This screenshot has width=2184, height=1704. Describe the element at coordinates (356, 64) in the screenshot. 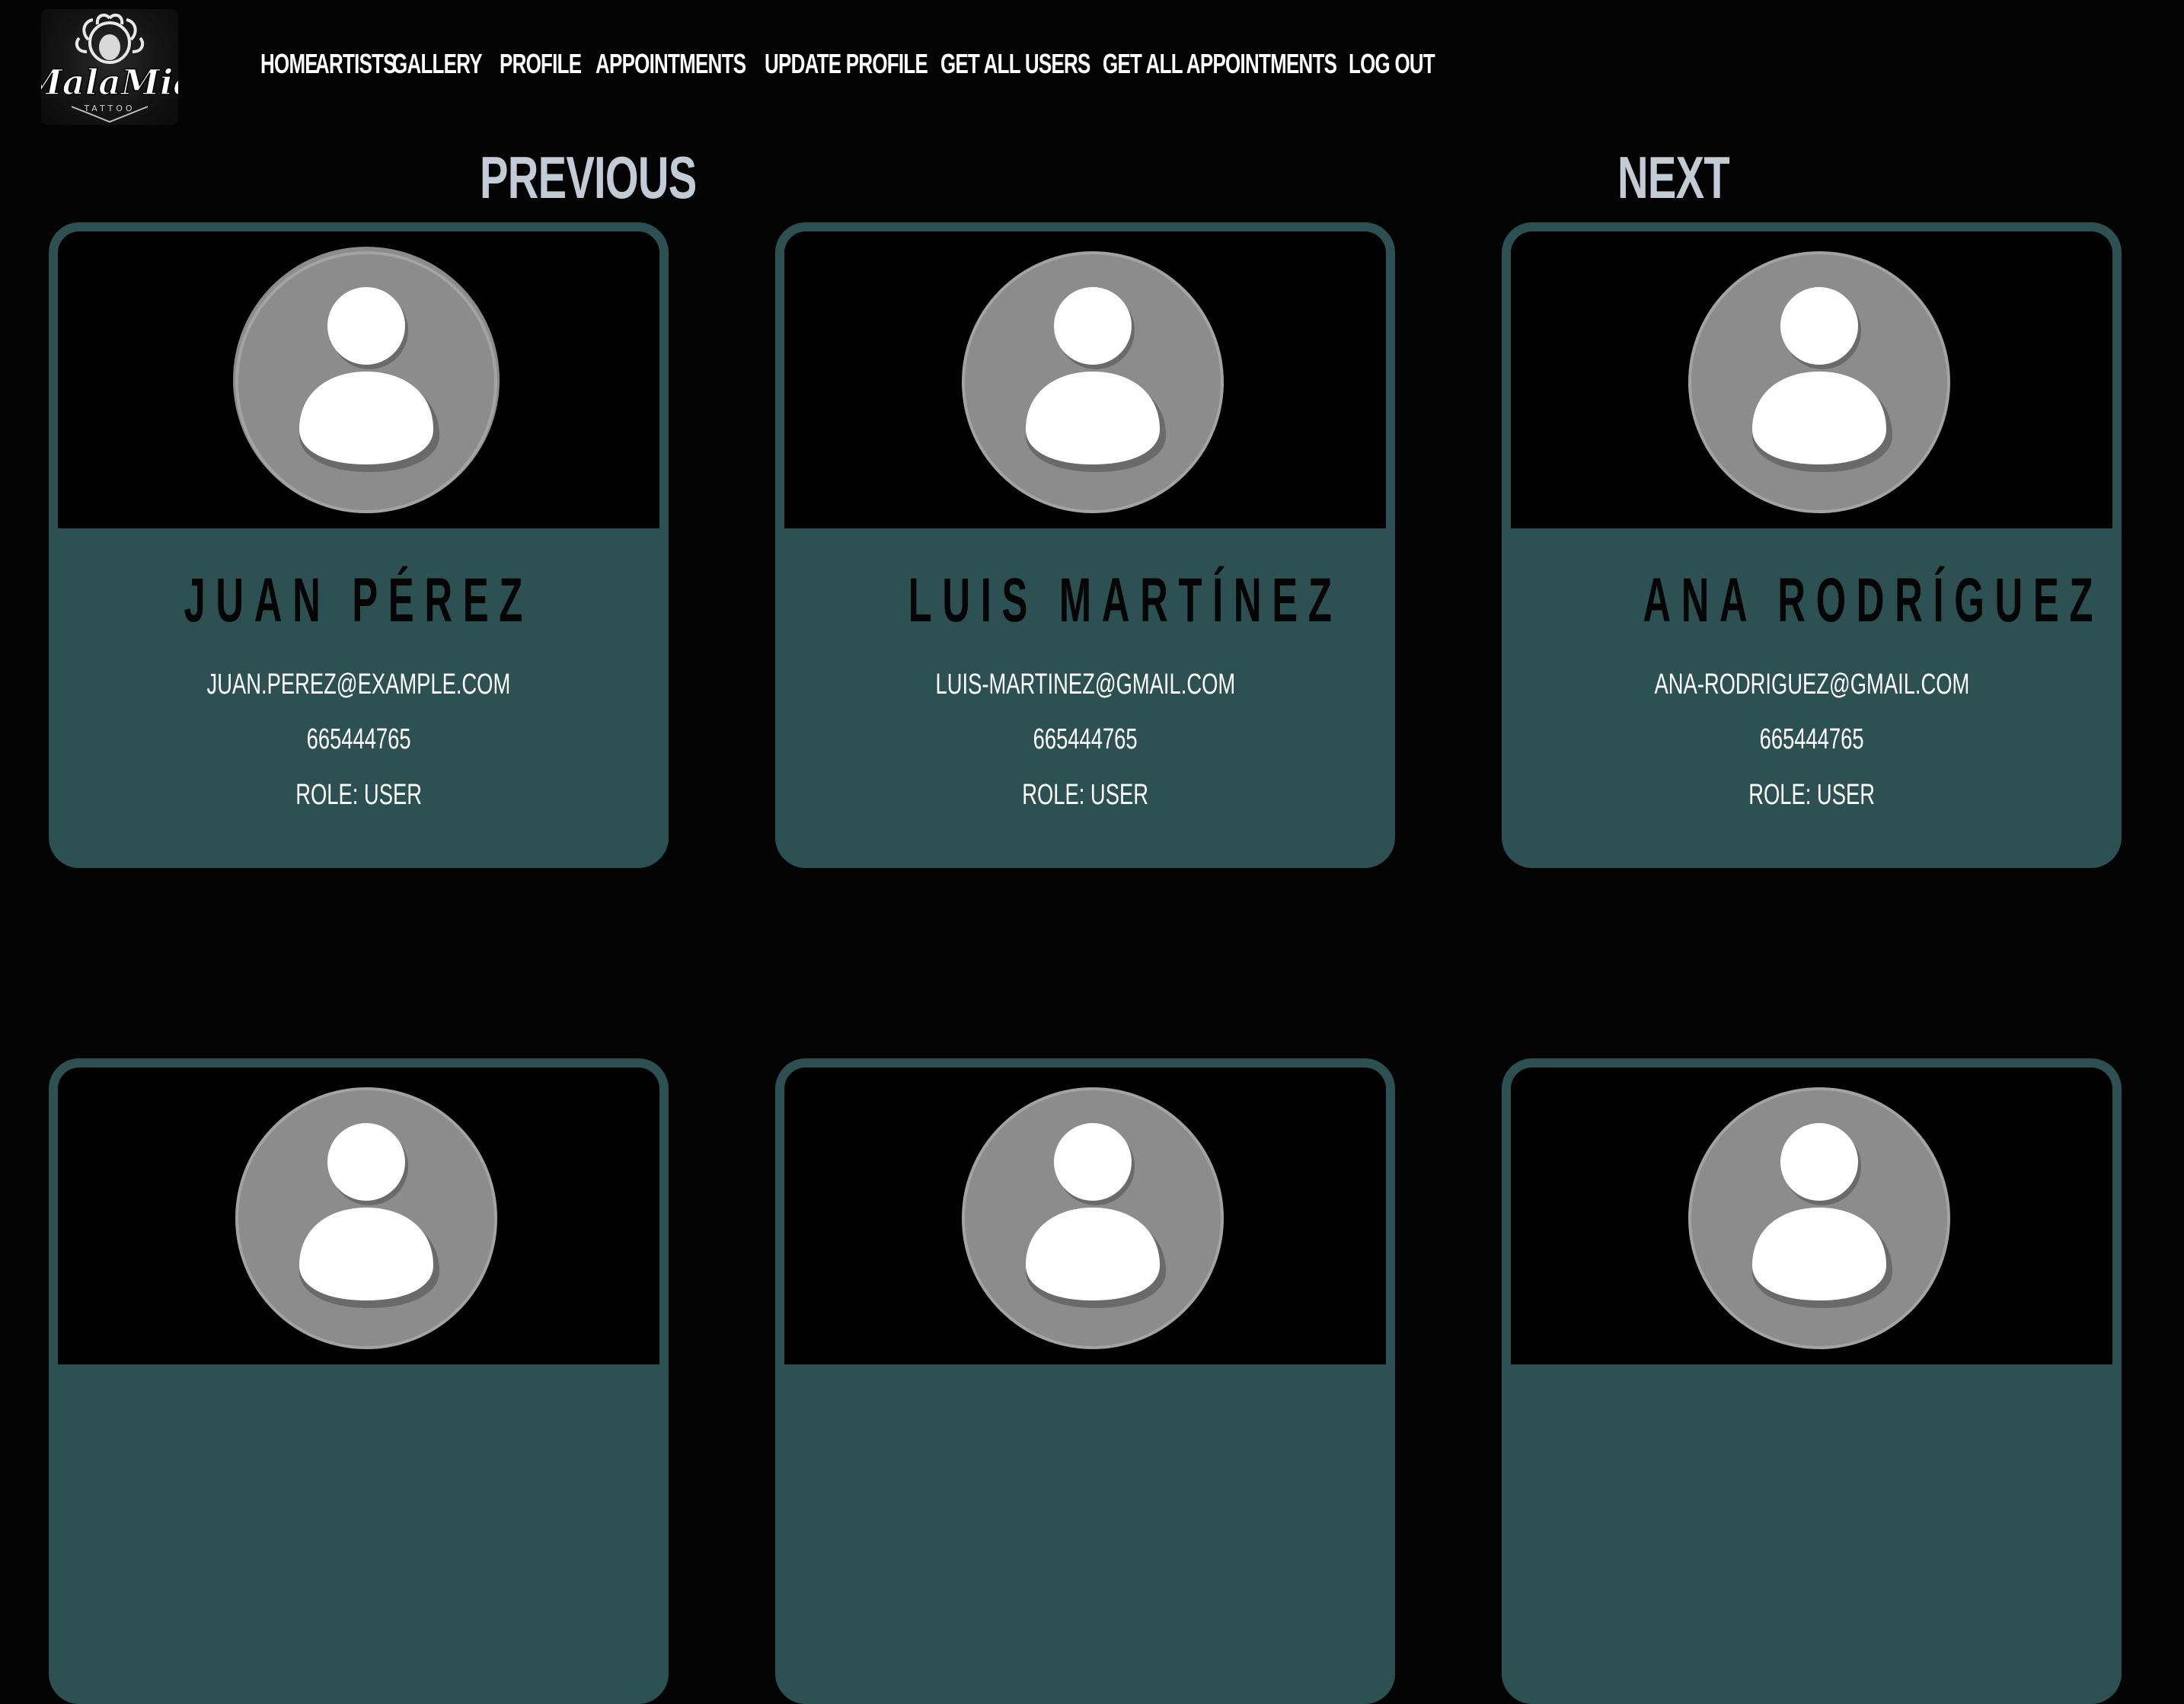

I see `nav-artists: ARTISTS` at that location.